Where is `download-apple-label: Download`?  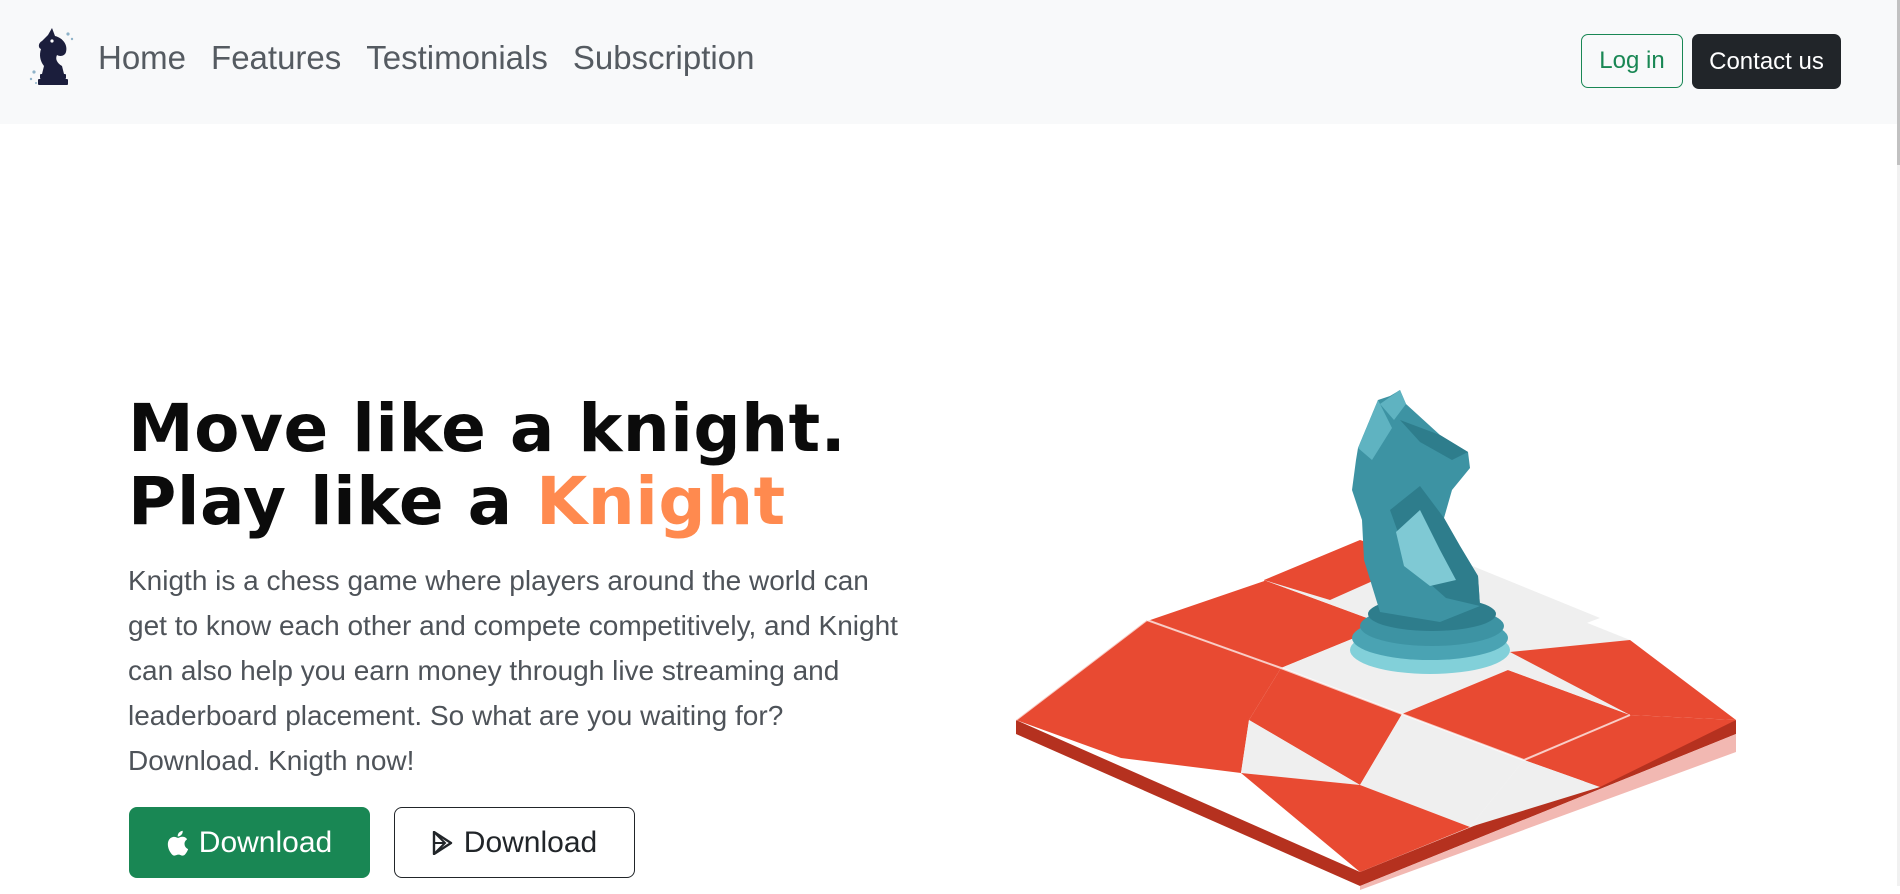
download-apple-label: Download is located at coordinates (265, 842).